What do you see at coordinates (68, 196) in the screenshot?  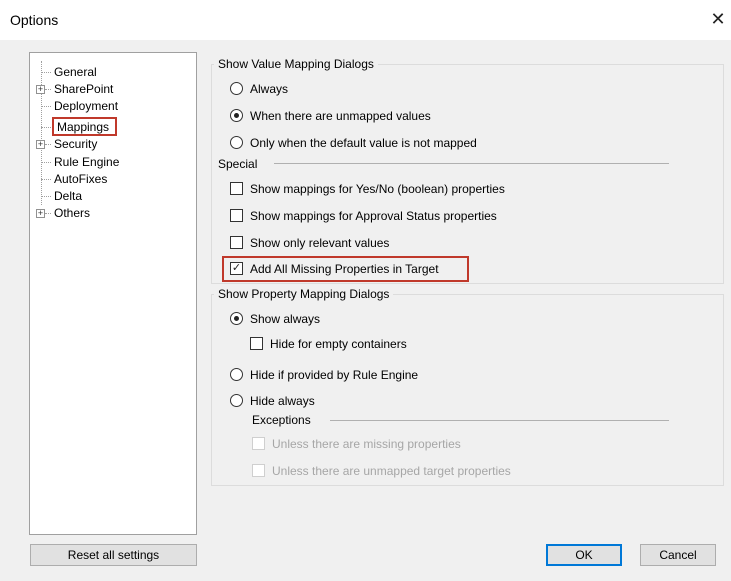 I see `tree-item-label: Delta` at bounding box center [68, 196].